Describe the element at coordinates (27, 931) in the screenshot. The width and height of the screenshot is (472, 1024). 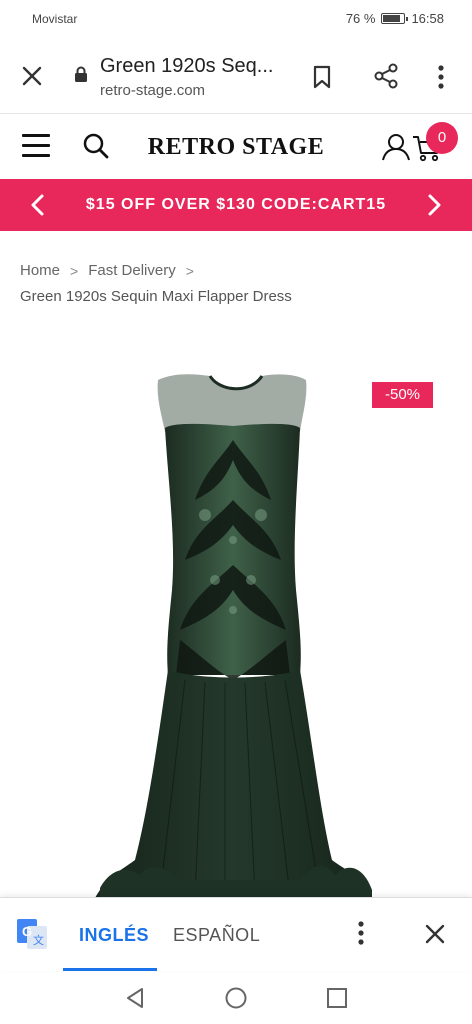
I see `svg-text: G` at that location.